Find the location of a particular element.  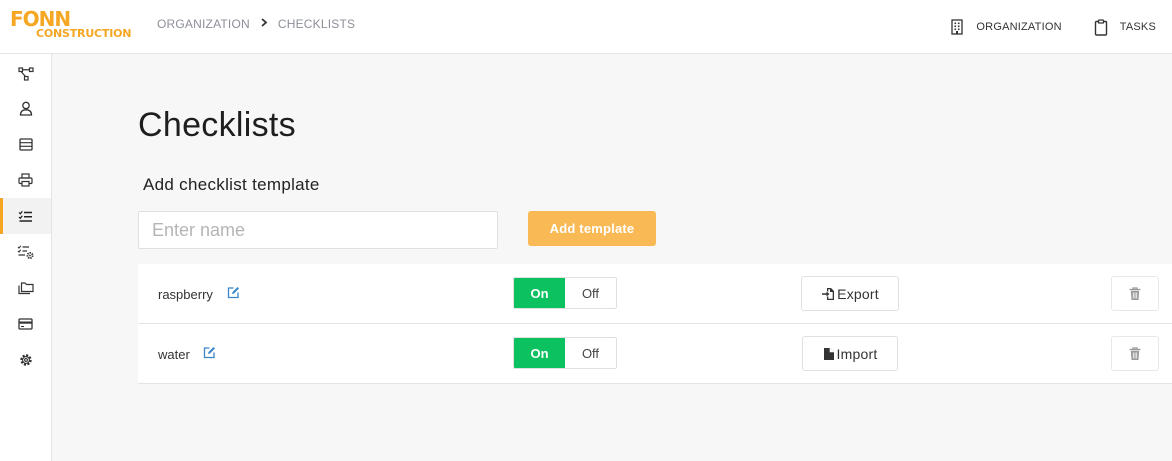

checklist-settings-icon is located at coordinates (25, 252).